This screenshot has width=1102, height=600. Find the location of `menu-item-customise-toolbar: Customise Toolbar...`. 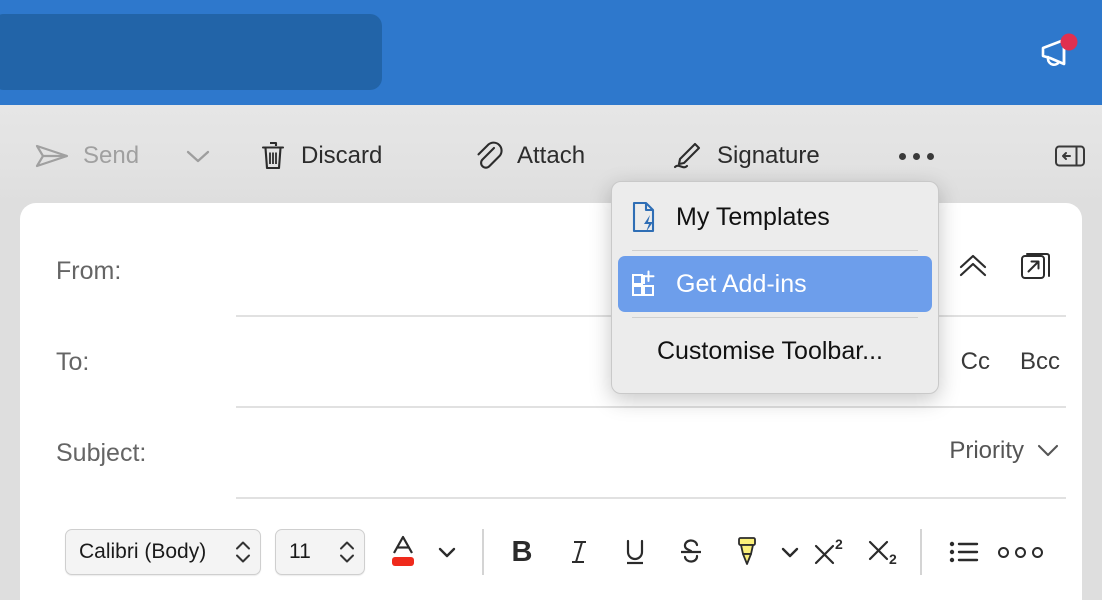

menu-item-customise-toolbar: Customise Toolbar... is located at coordinates (775, 351).